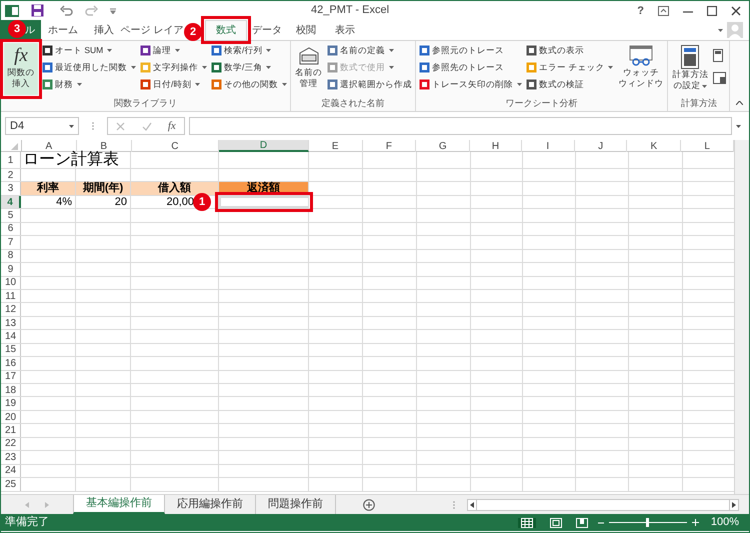  What do you see at coordinates (173, 84) in the screenshot?
I see `ribbon-button: 日付/時刻` at bounding box center [173, 84].